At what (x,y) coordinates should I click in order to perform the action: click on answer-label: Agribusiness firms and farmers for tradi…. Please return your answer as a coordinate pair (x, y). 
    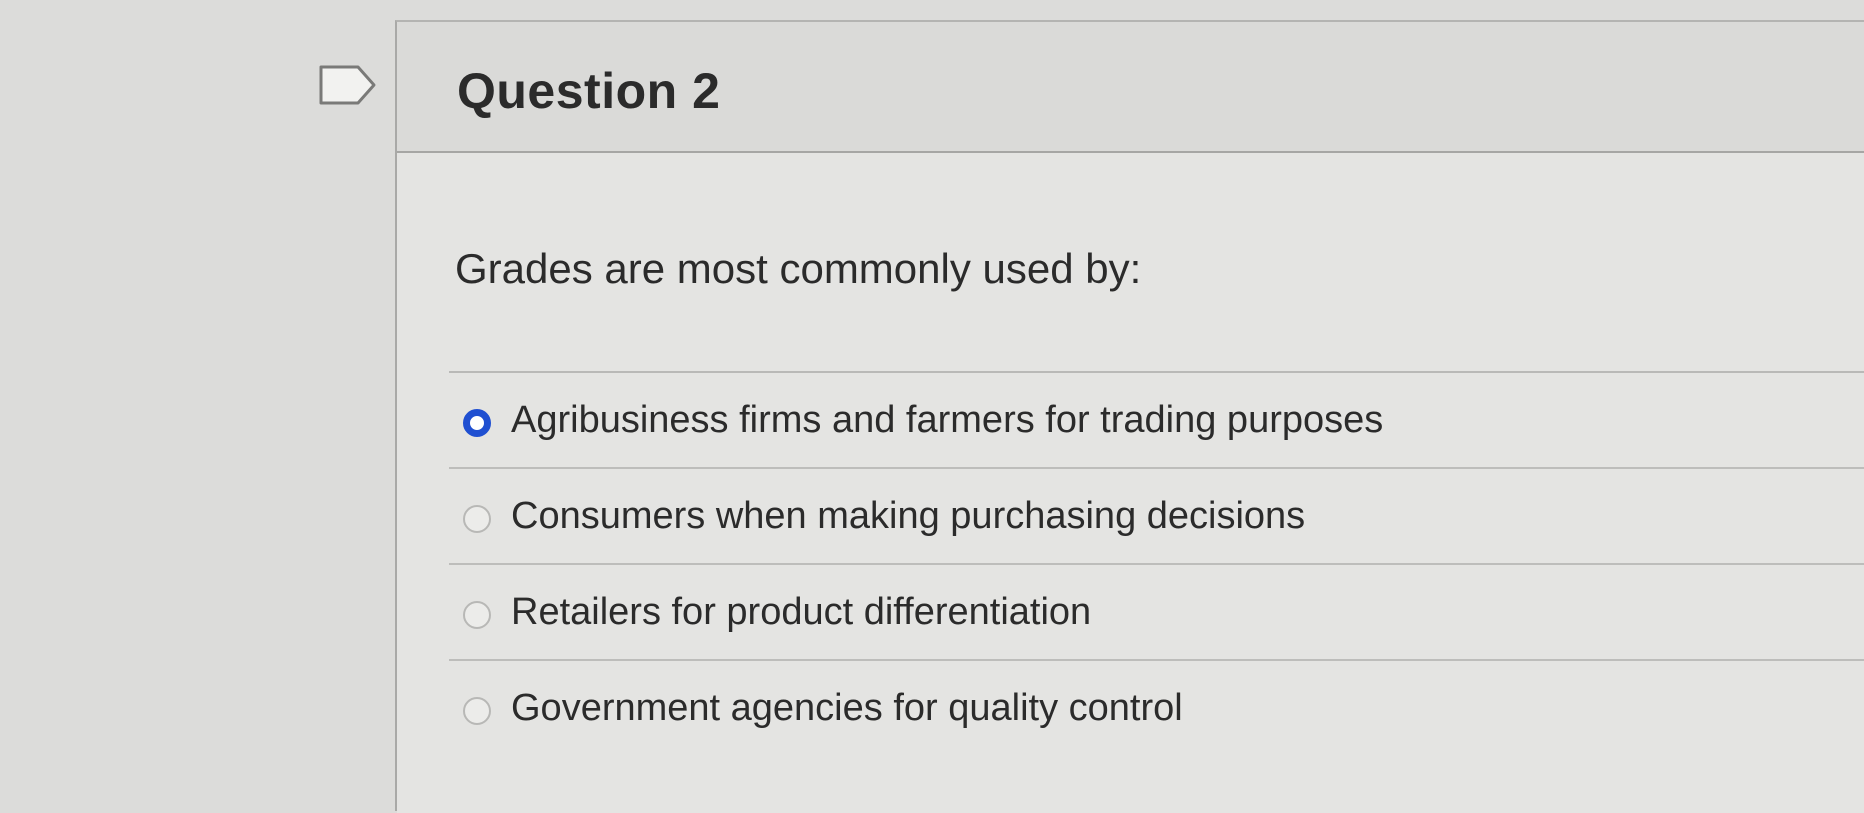
    Looking at the image, I should click on (947, 420).